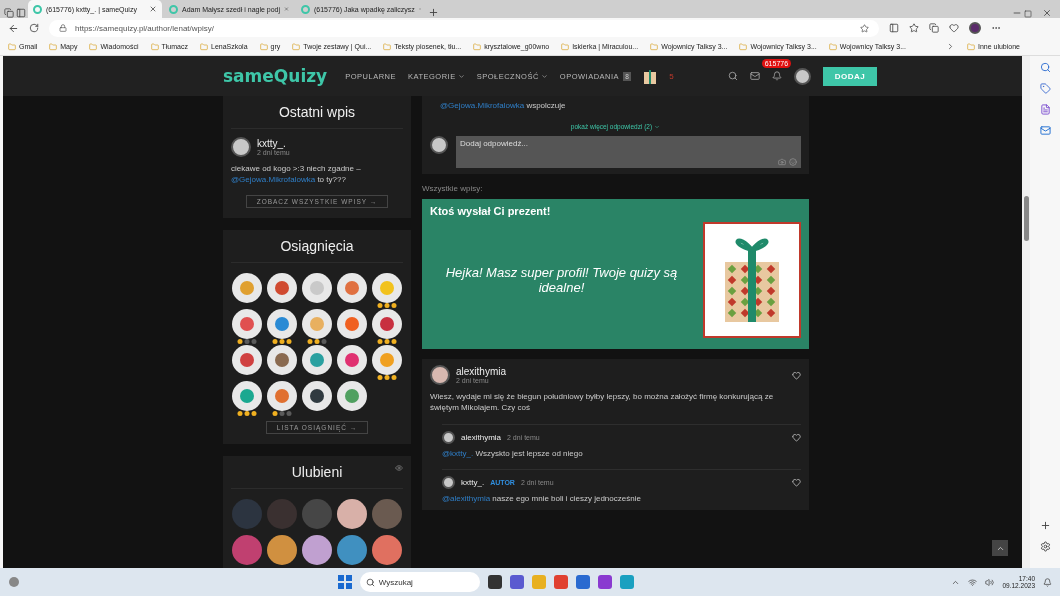 Image resolution: width=1060 pixels, height=596 pixels. I want to click on address-bar: https://samequizy.pl/author/lenat/wpisy/, so click(464, 28).